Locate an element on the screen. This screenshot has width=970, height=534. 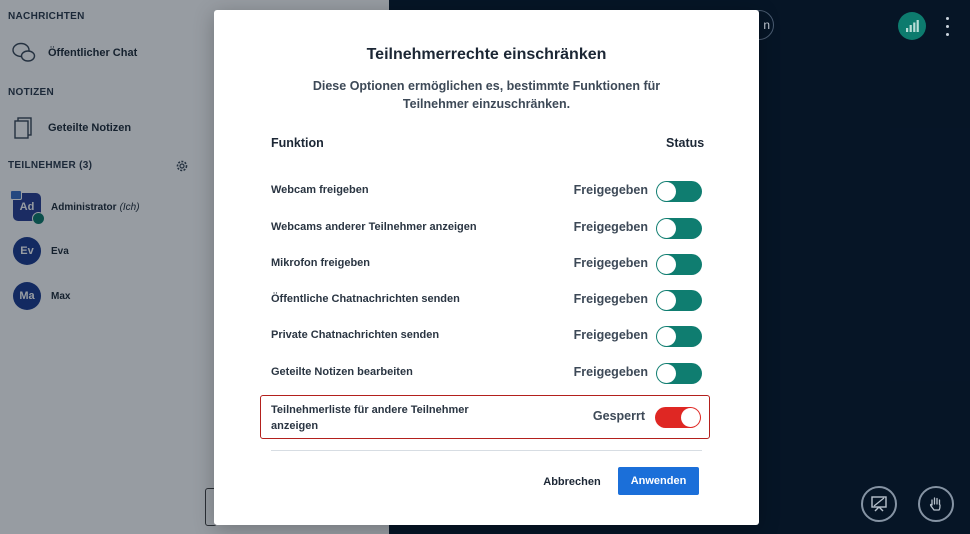
apply-button: Anwenden is located at coordinates (658, 481).